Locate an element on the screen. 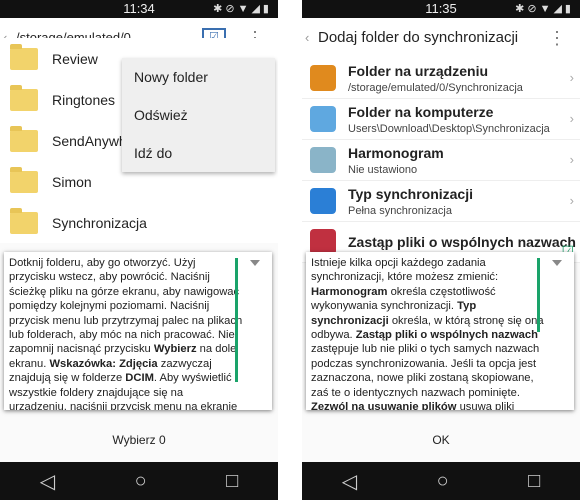 This screenshot has width=580, height=500. folder-name: Synchronizacja is located at coordinates (99, 222).